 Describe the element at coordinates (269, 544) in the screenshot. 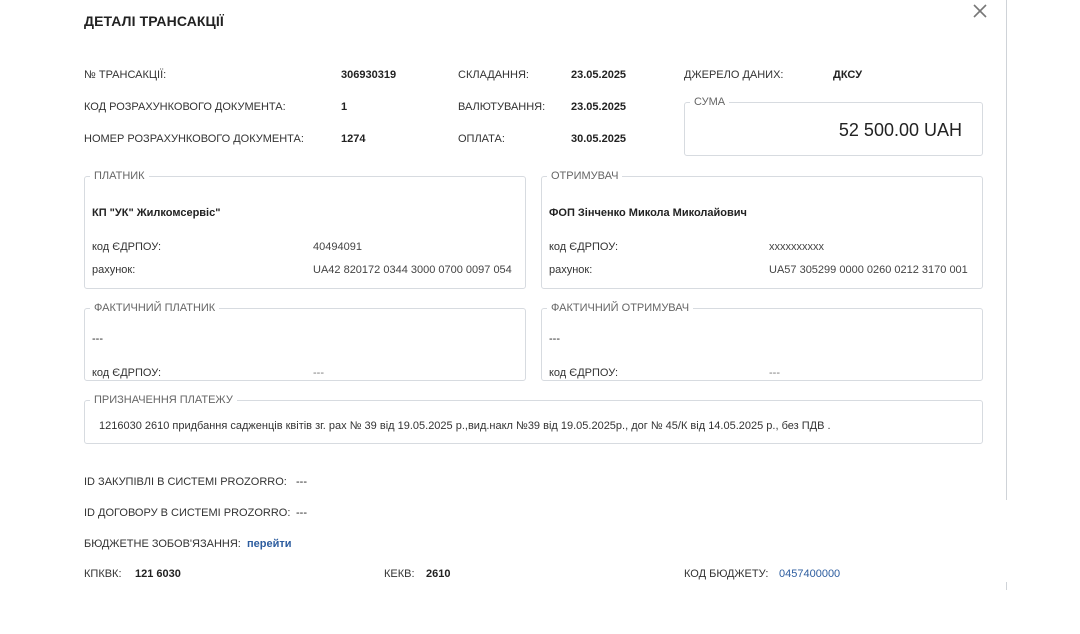

I see `budget-obligation-link: перейти` at that location.